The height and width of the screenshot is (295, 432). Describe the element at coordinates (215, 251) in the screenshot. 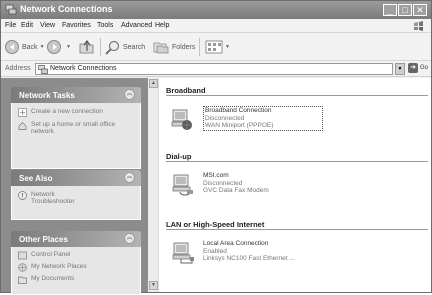

I see `connection-status: Enabled` at that location.